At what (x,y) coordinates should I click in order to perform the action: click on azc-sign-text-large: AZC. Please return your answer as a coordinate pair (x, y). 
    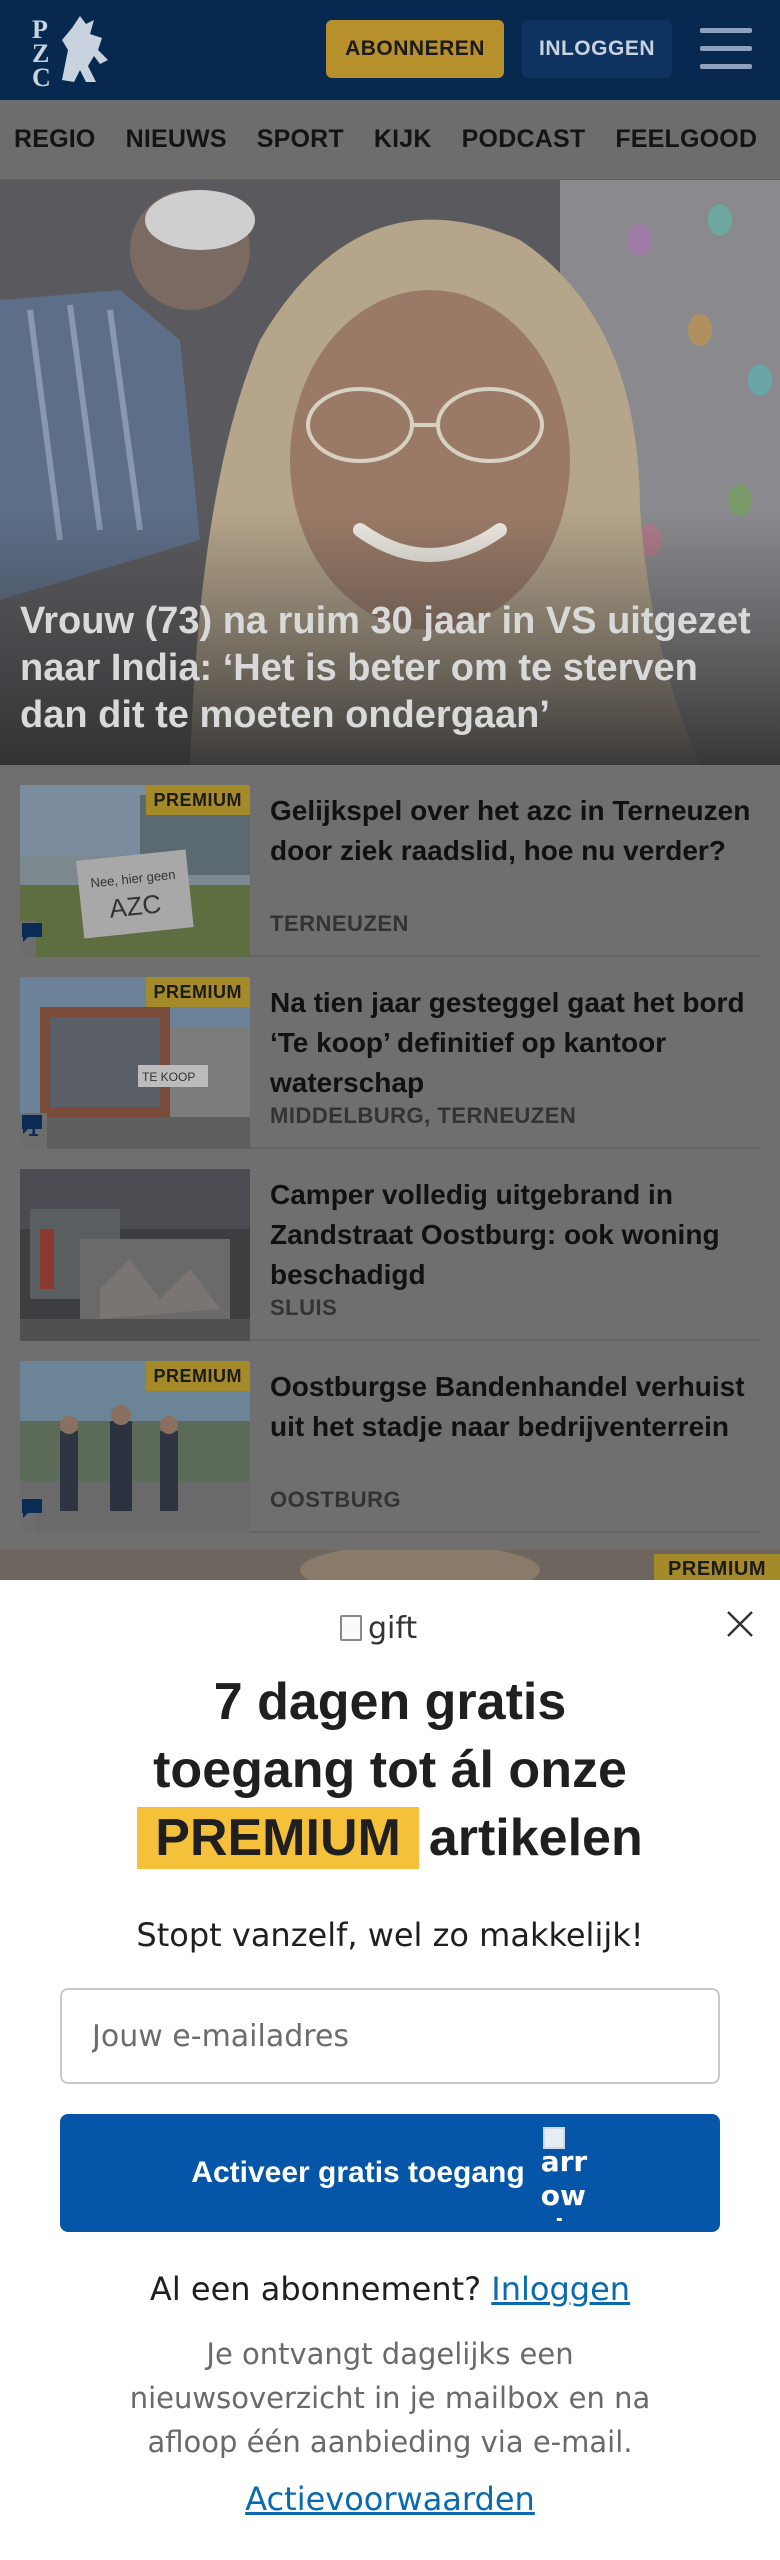
    Looking at the image, I should click on (135, 905).